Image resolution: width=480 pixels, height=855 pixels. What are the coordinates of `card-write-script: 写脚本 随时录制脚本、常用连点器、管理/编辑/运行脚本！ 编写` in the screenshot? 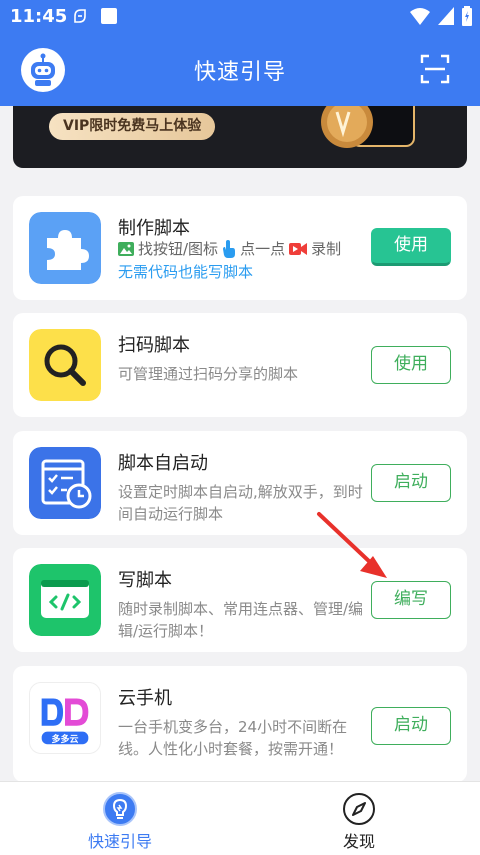 It's located at (240, 600).